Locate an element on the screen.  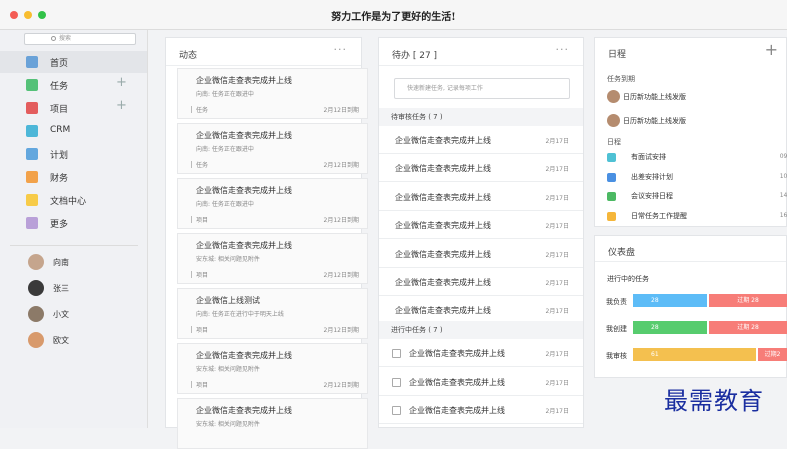
home-icon is located at coordinates (32, 62).